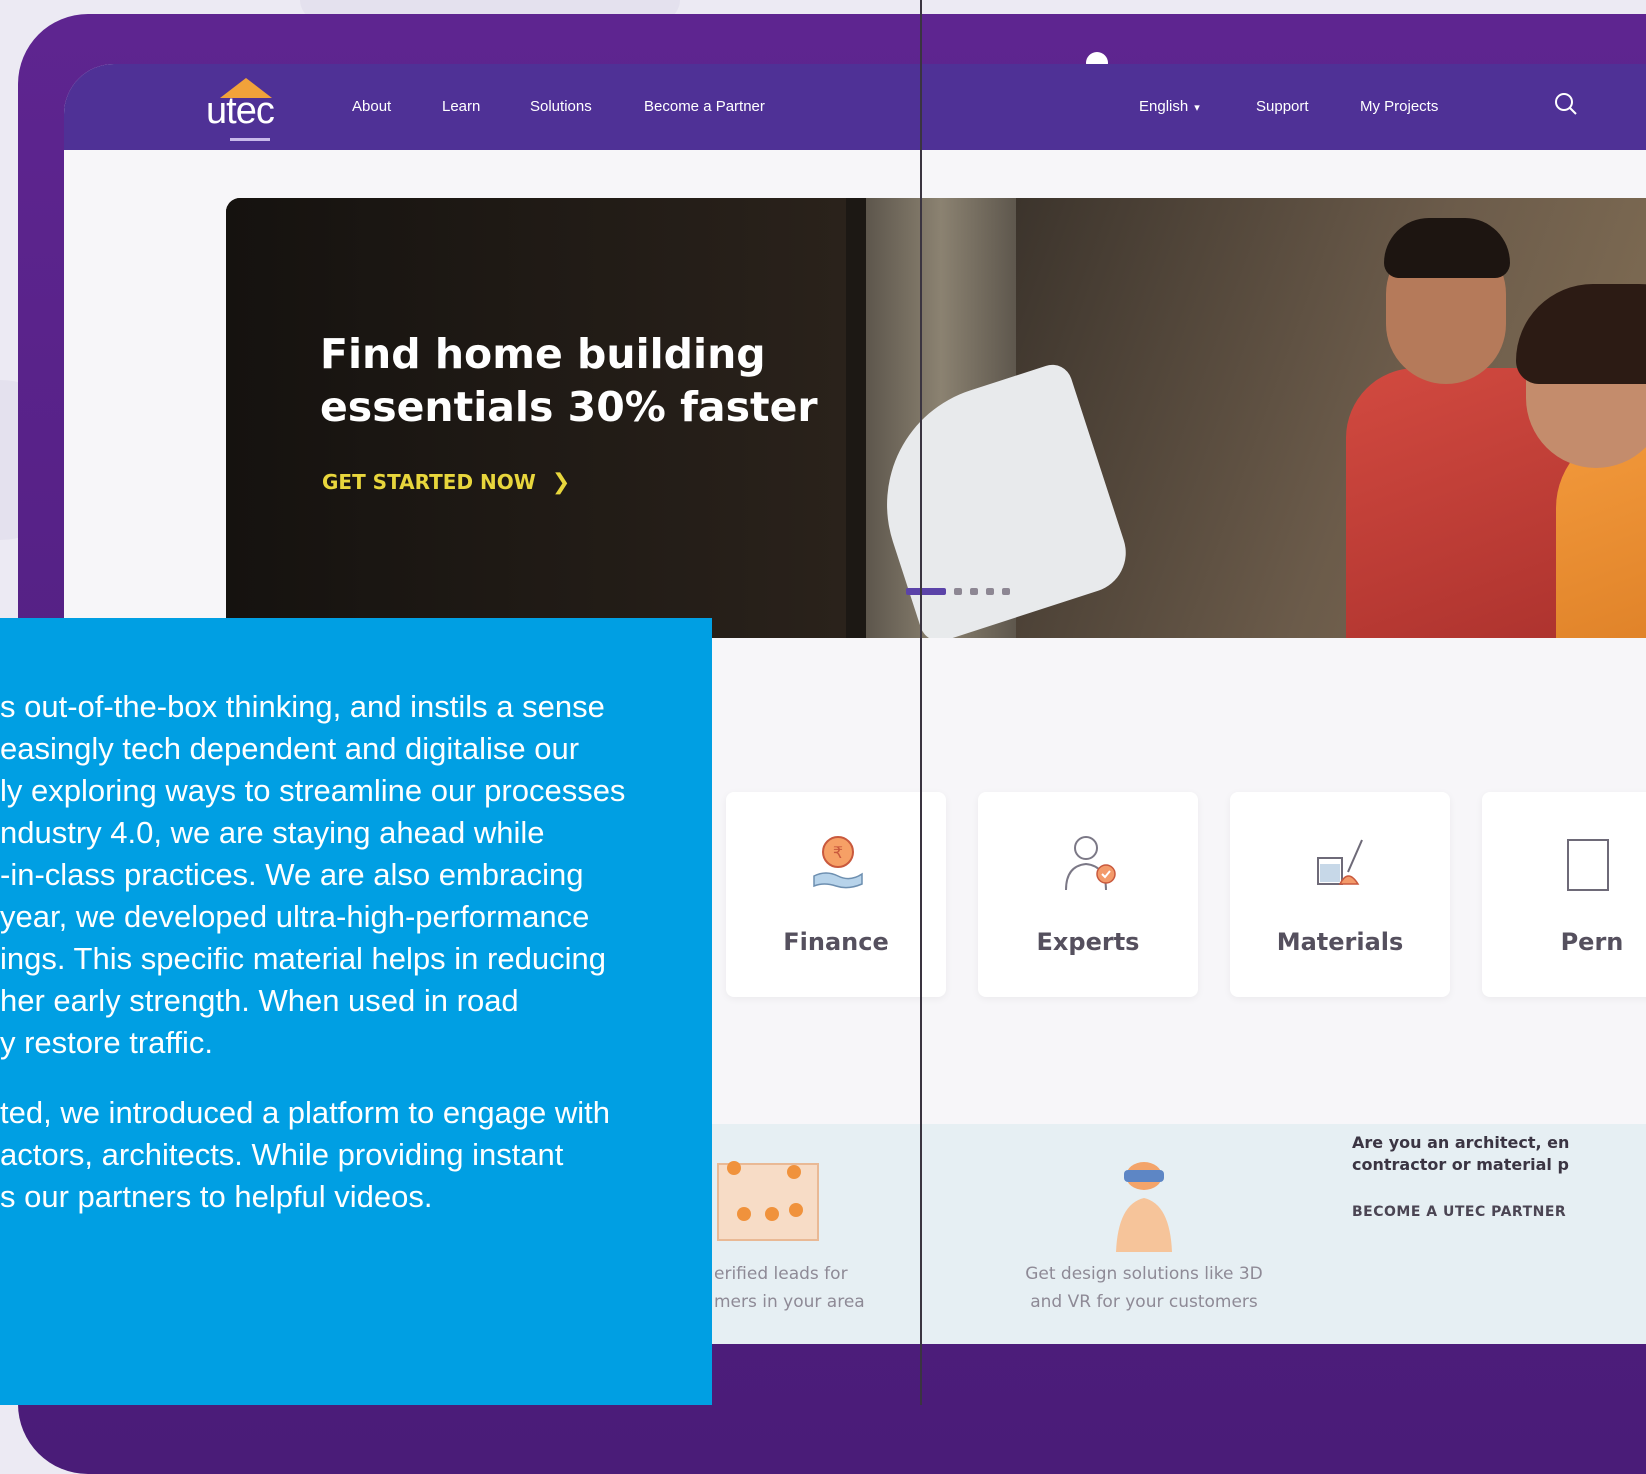  What do you see at coordinates (789, 1288) in the screenshot?
I see `leads-text: erified leads for mers in your area` at bounding box center [789, 1288].